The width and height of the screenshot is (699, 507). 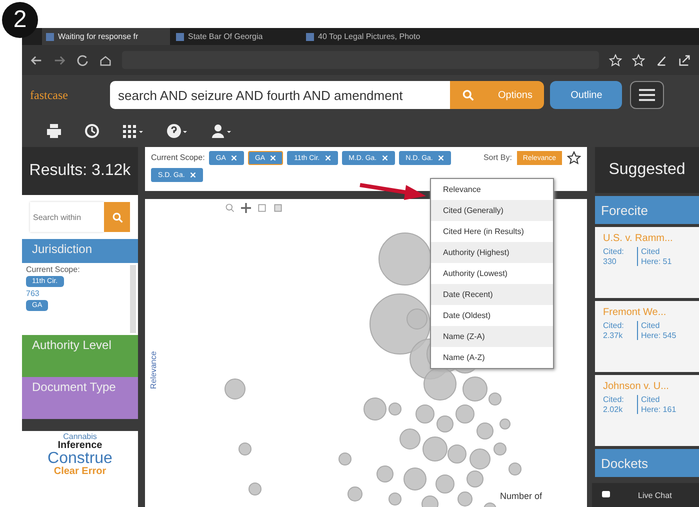 I want to click on history-icon, so click(x=92, y=131).